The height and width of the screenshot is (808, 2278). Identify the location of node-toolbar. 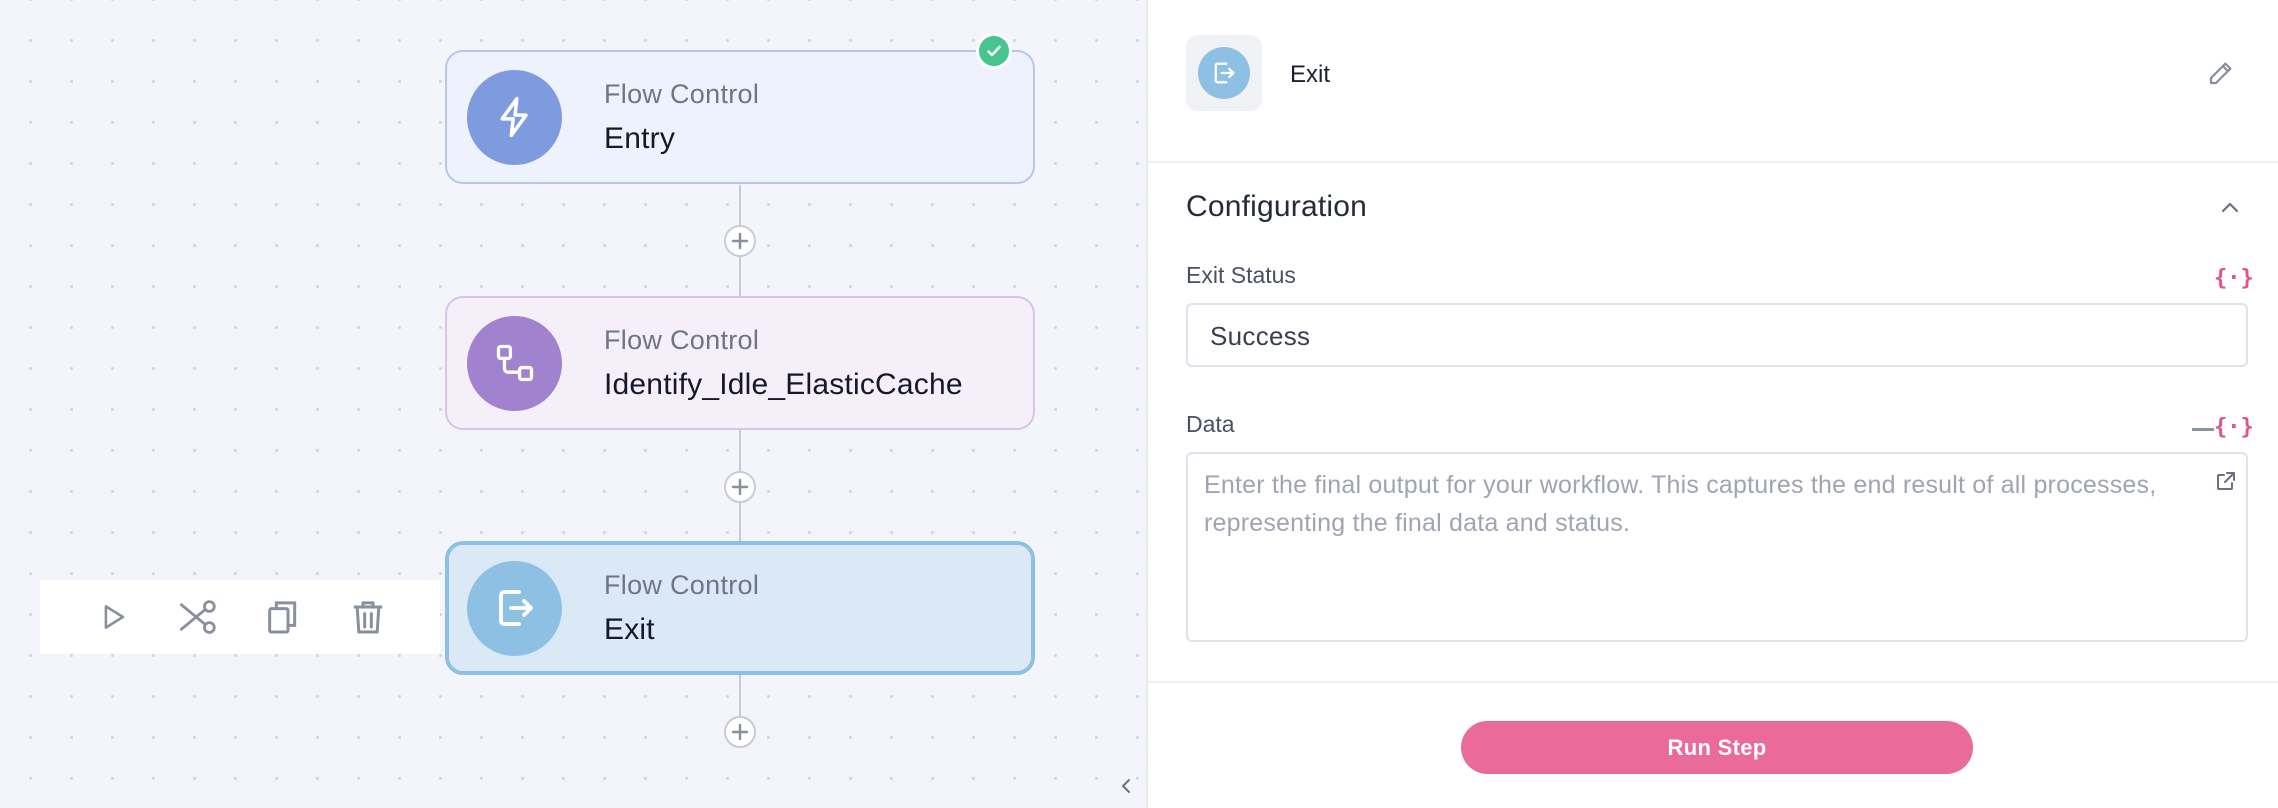
(240, 617).